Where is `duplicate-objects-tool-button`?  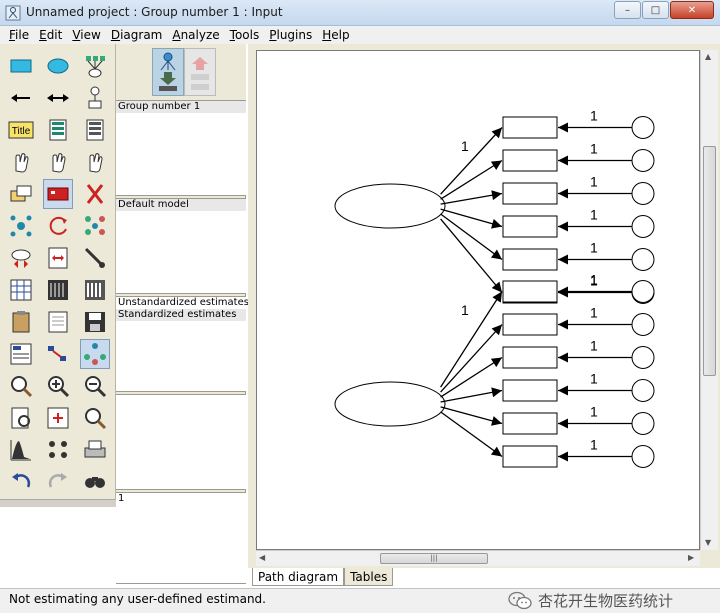 duplicate-objects-tool-button is located at coordinates (21, 194).